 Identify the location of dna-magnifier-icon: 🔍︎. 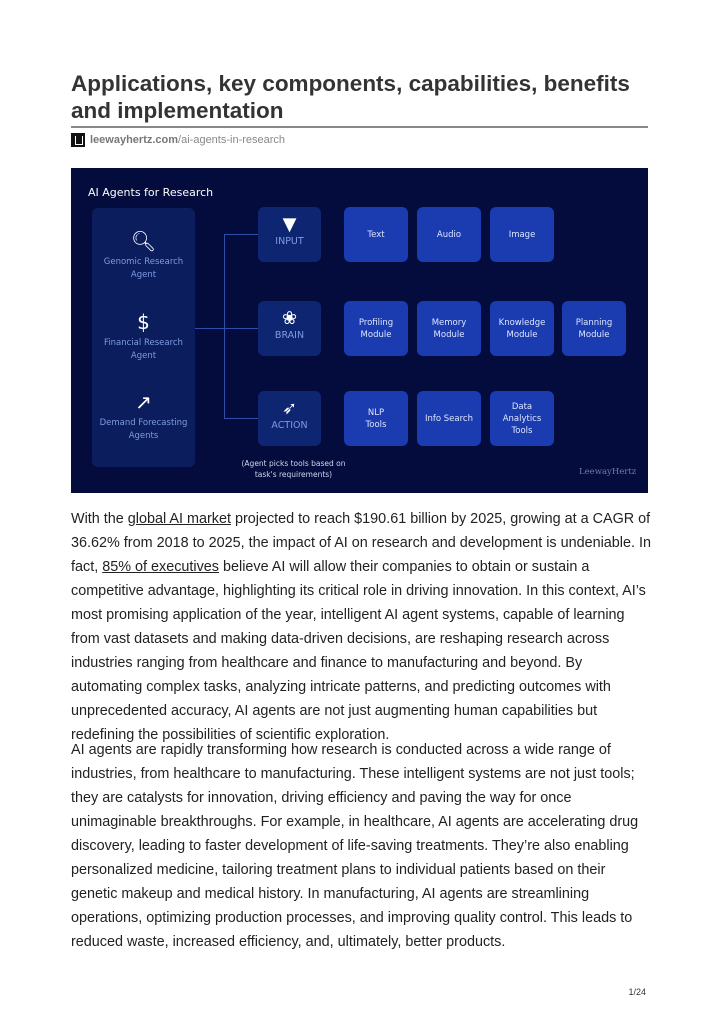
(143, 241).